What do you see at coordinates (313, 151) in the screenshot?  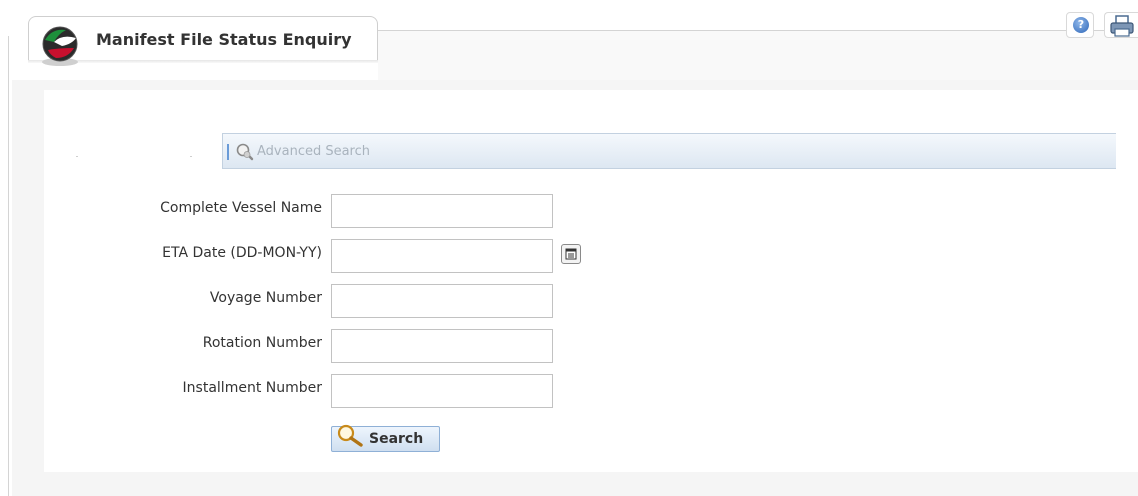 I see `advanced-search-link: Advanced Search` at bounding box center [313, 151].